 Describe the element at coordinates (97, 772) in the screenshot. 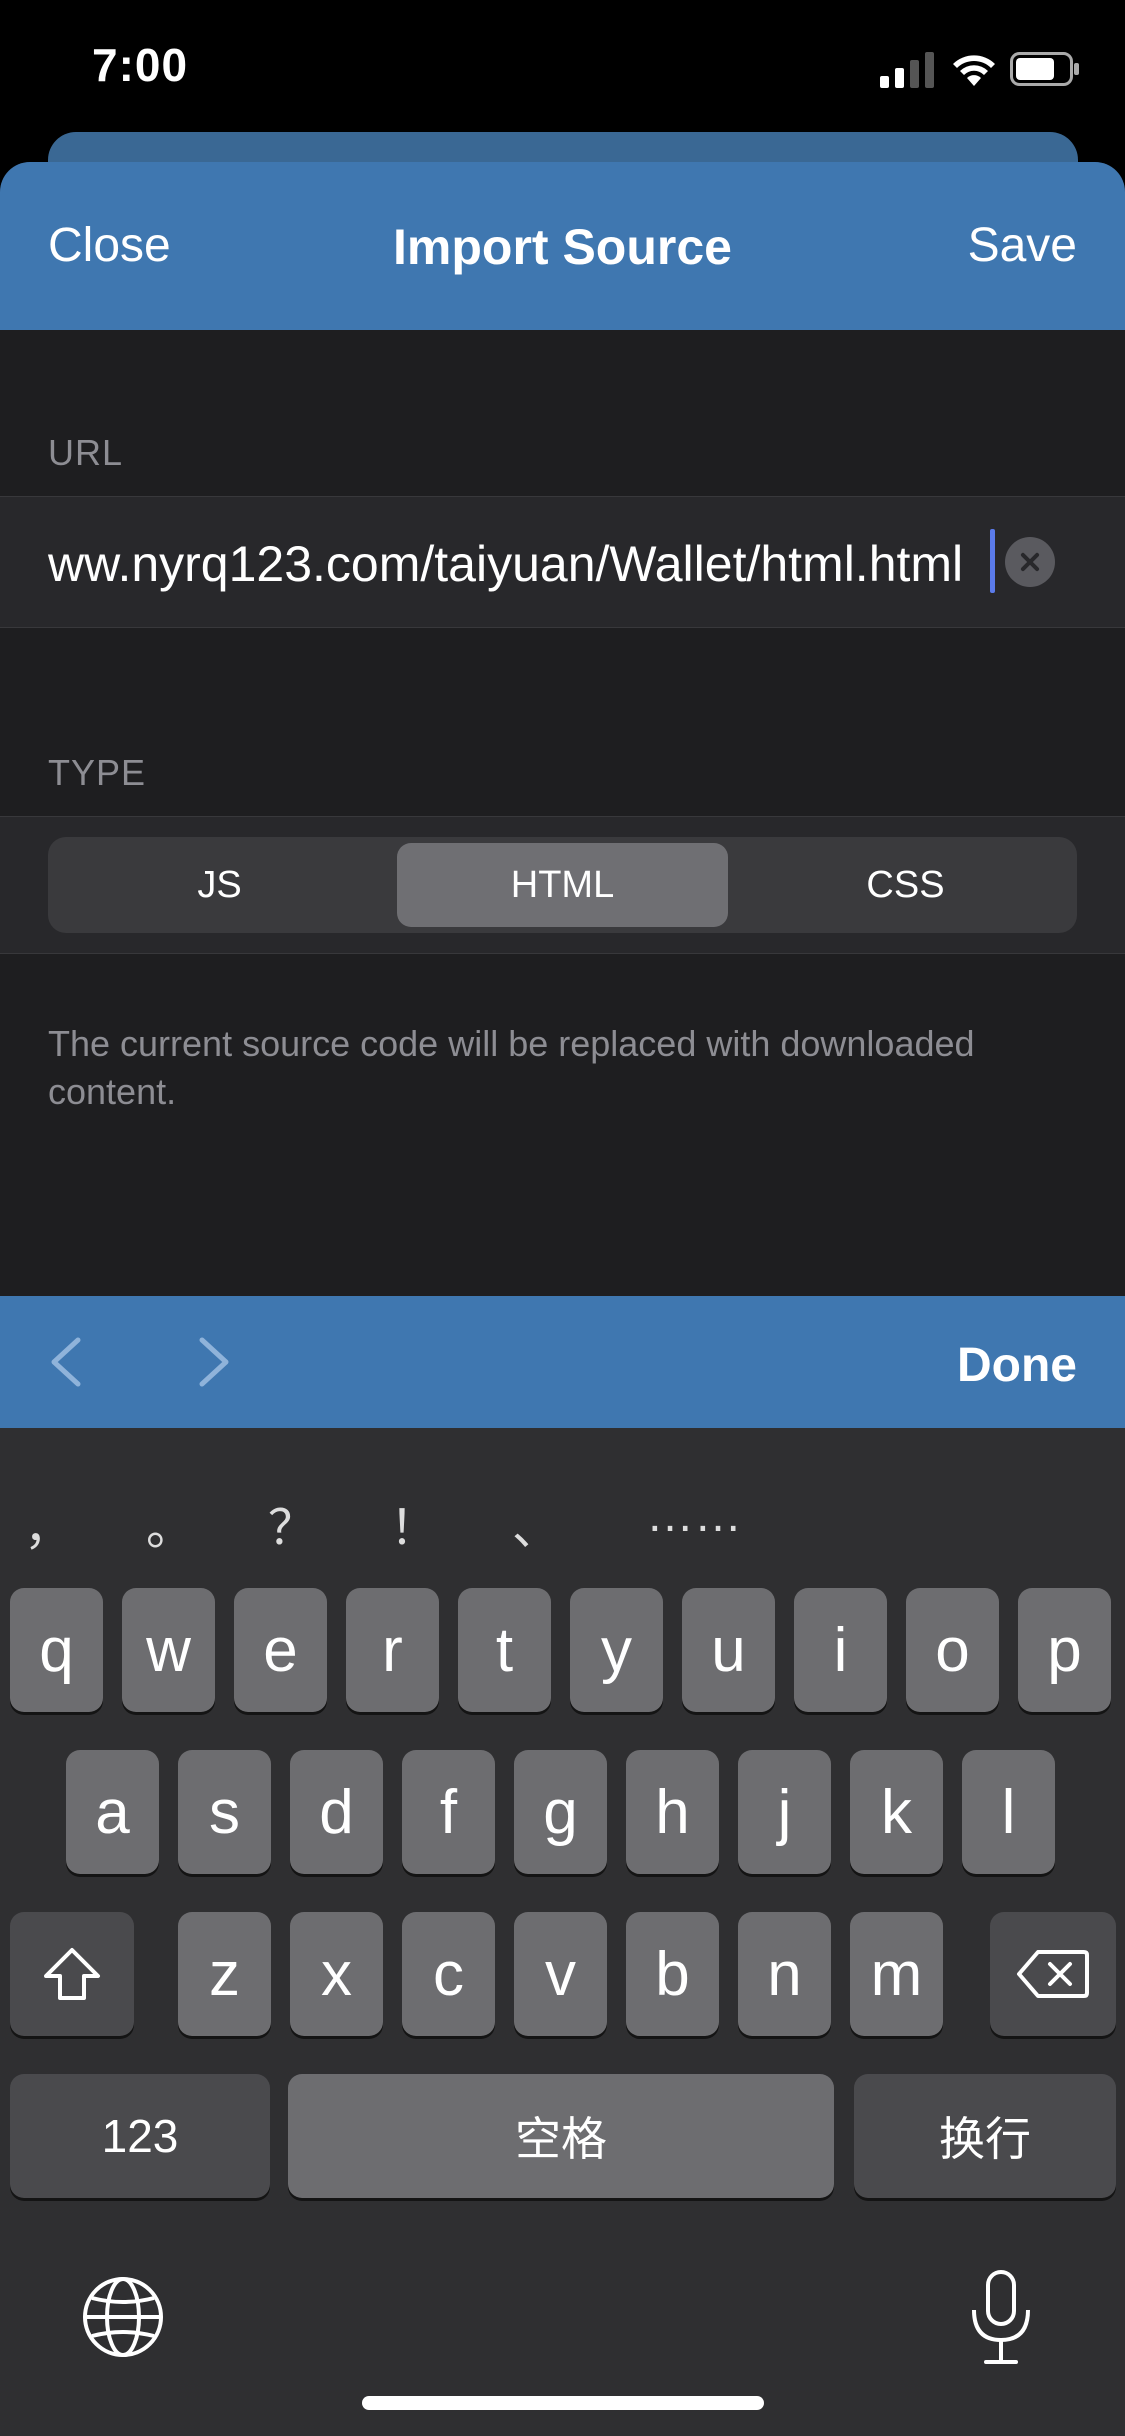

I see `type-section-label: TYPE` at that location.